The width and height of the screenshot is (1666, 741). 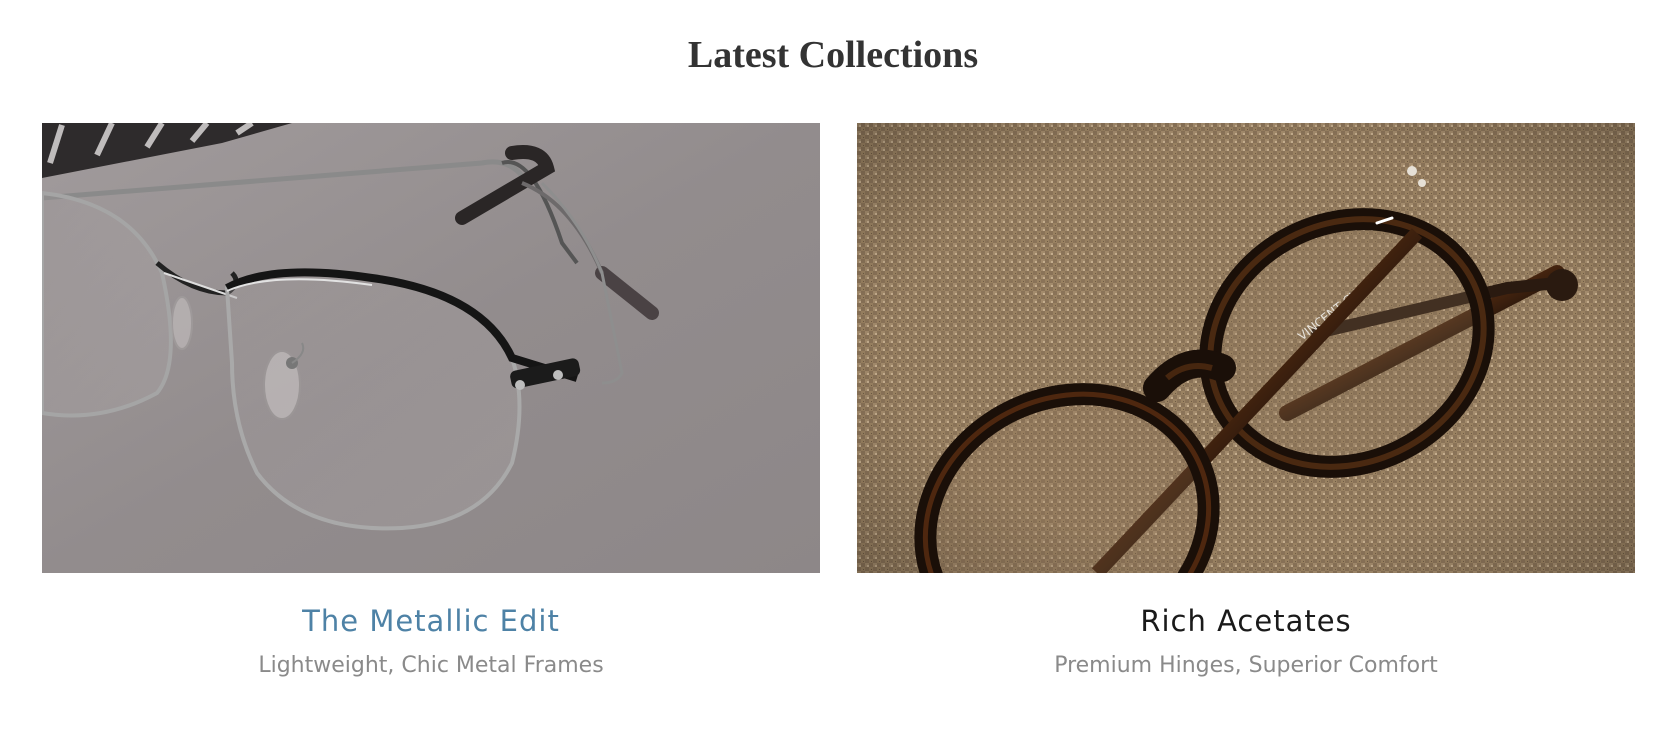 I want to click on section-title: Latest Collections, so click(x=833, y=55).